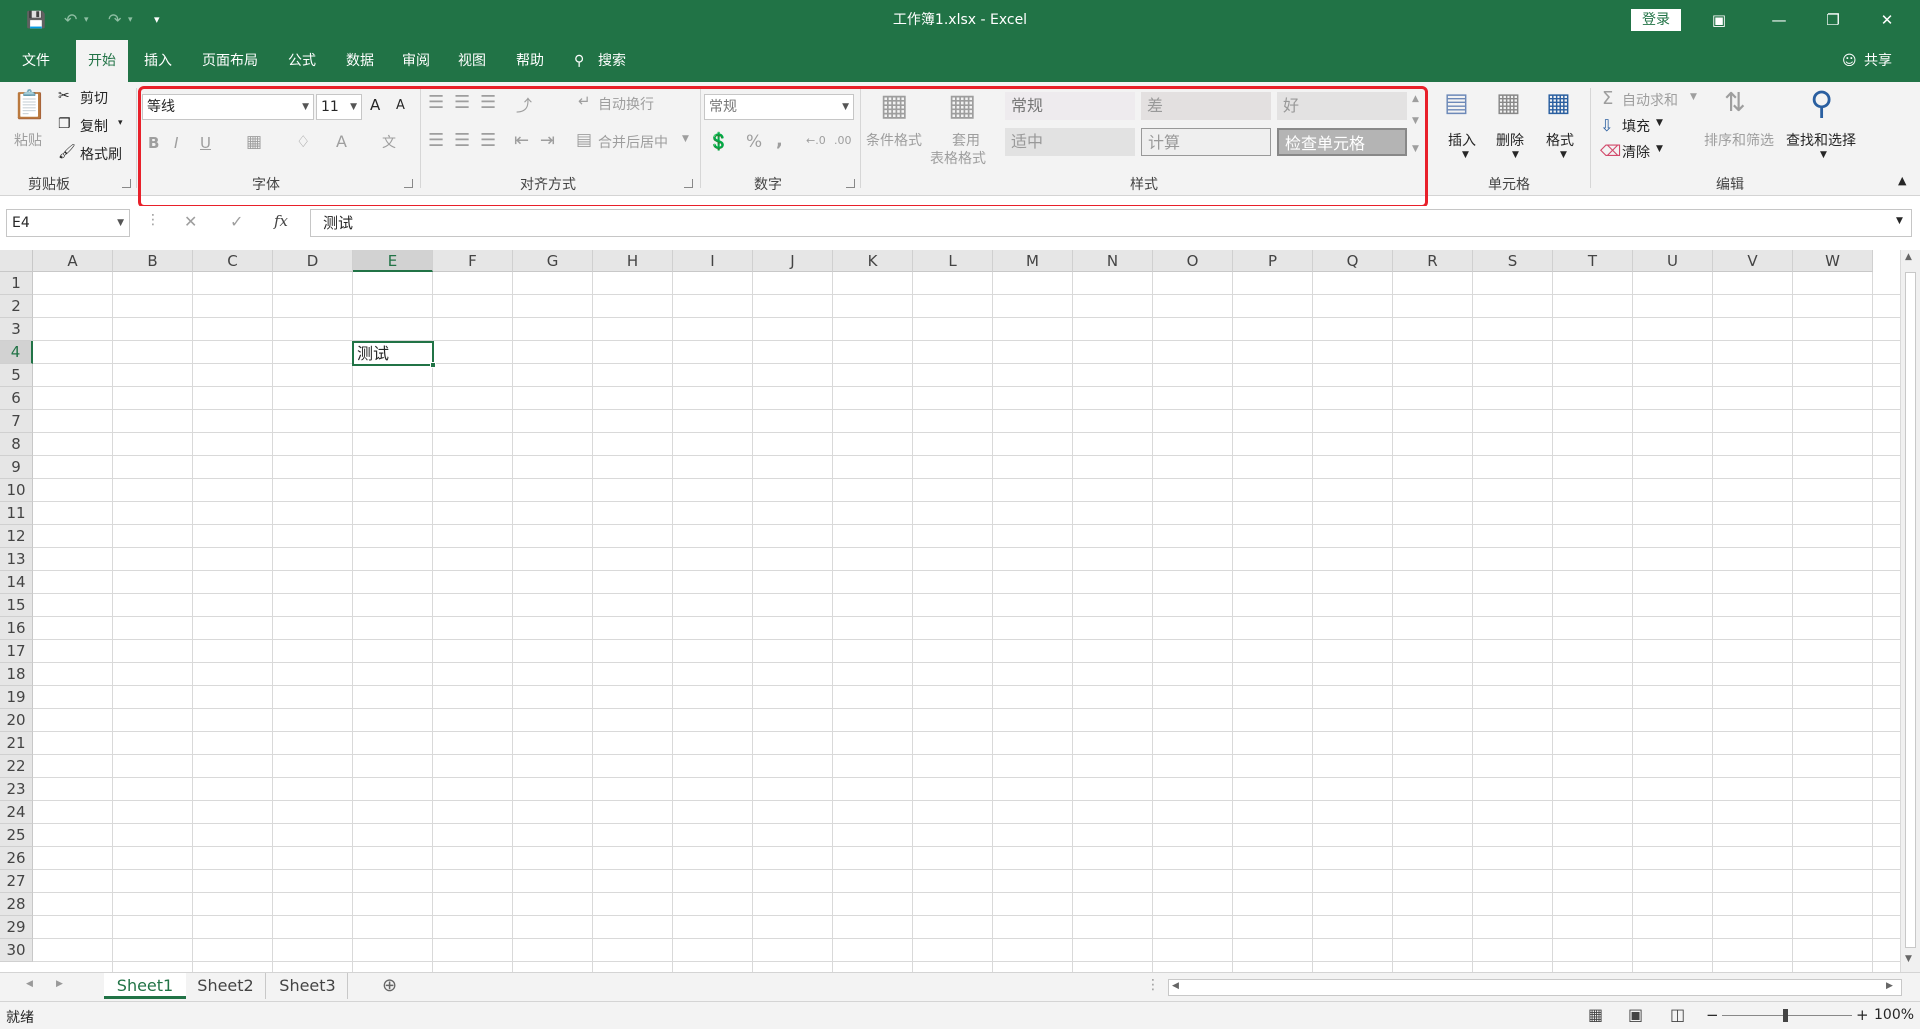  I want to click on page-break-view-icon: ◫, so click(1677, 1014).